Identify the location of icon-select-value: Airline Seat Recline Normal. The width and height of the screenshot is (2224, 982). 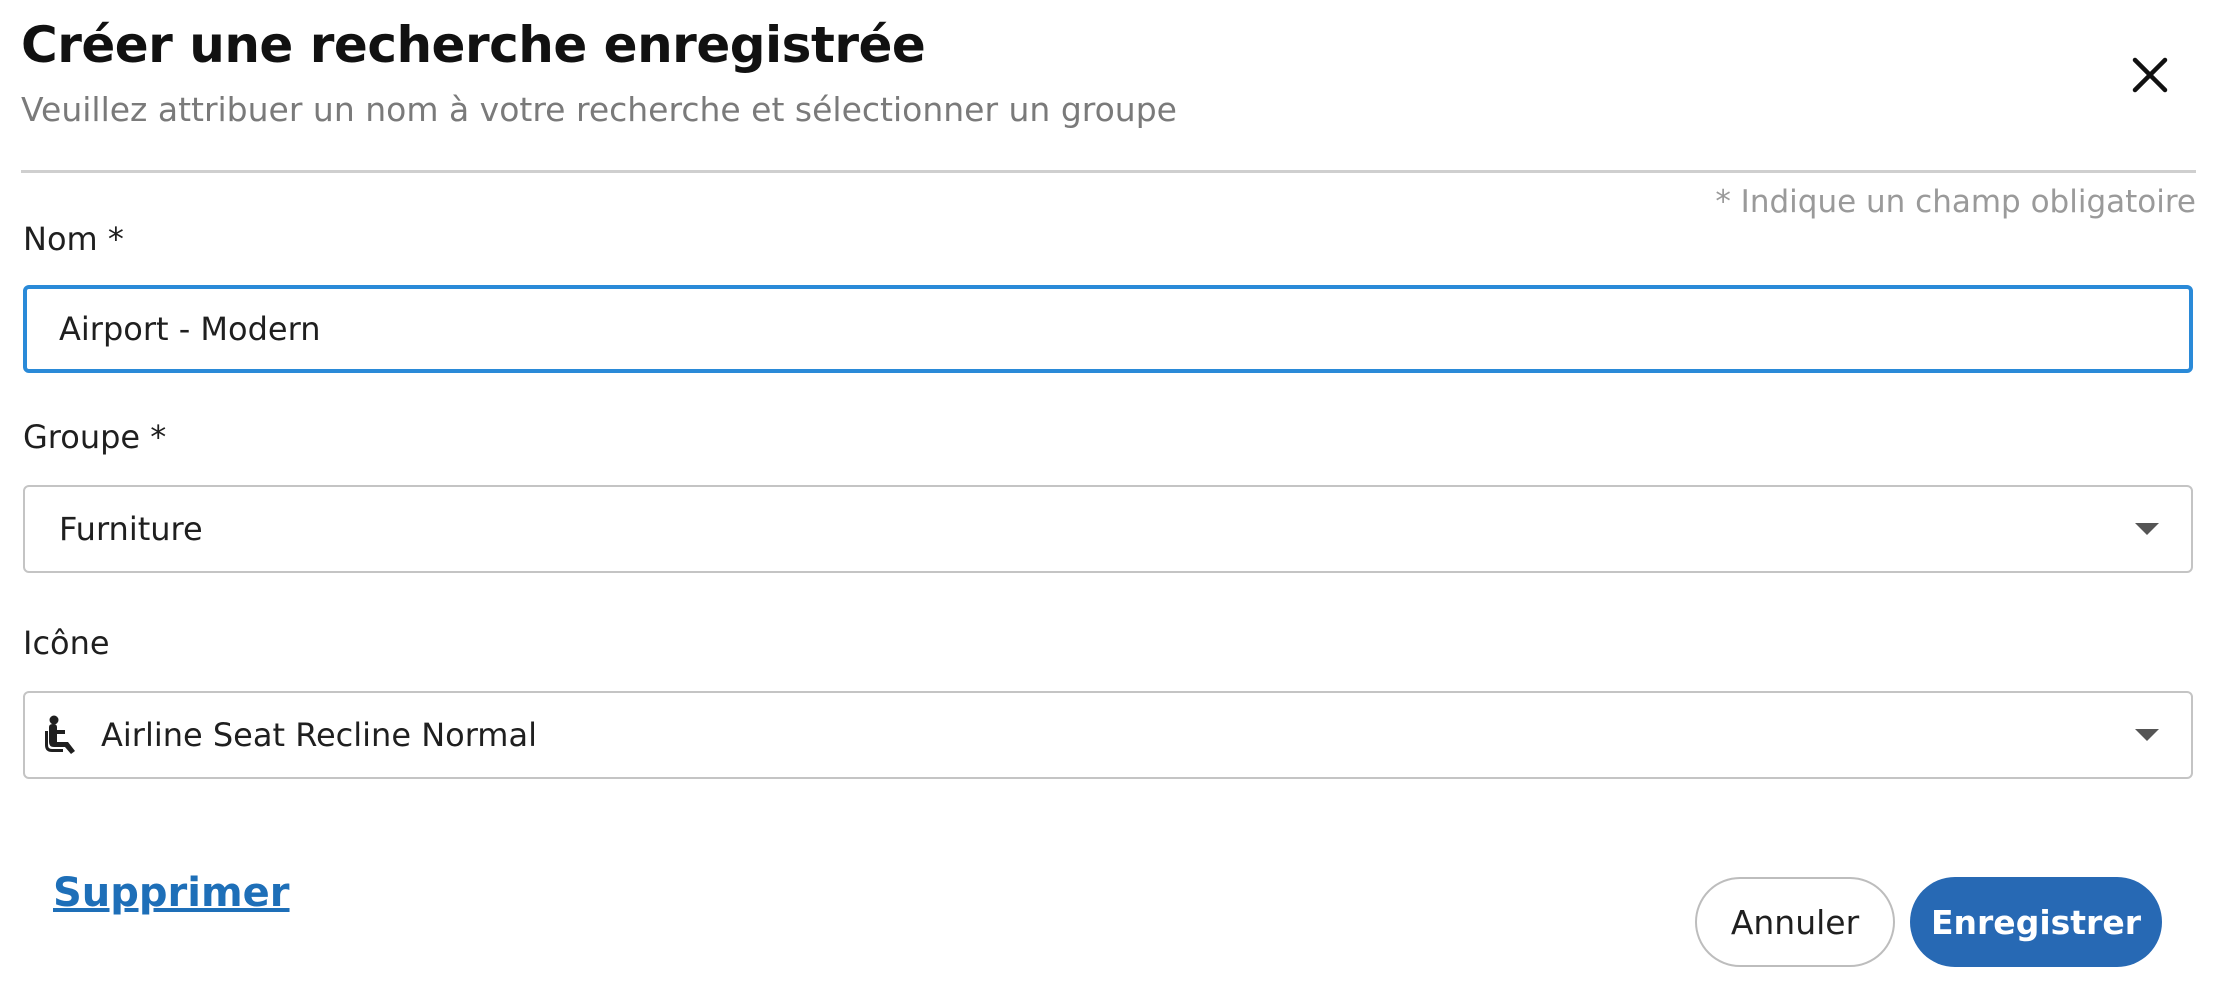
(319, 735).